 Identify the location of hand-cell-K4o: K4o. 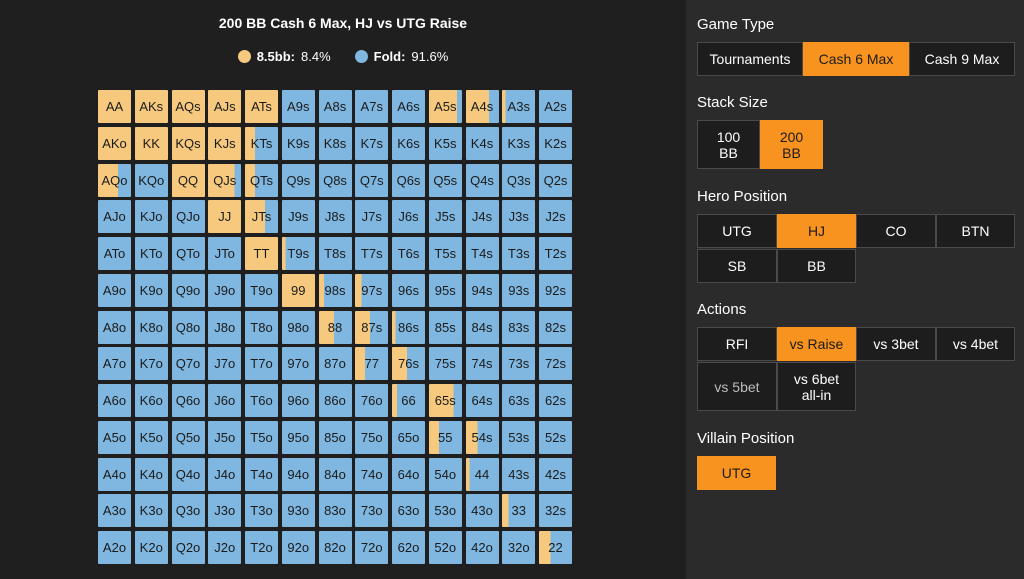
(151, 474).